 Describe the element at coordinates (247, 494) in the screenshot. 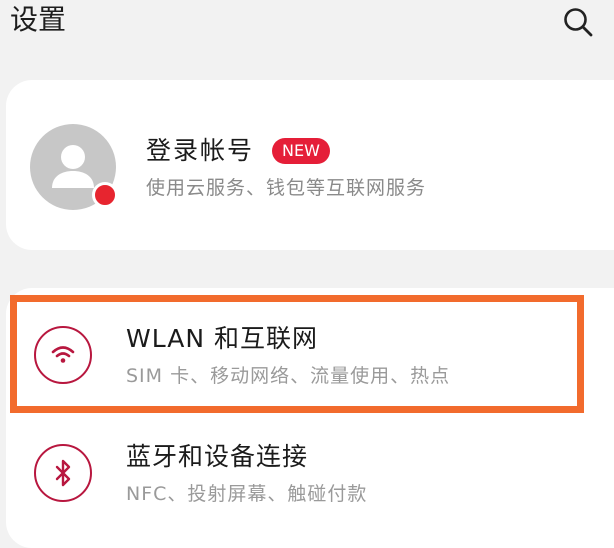

I see `settings-item-subtitle: NFC、投射屏幕、触碰付款` at that location.